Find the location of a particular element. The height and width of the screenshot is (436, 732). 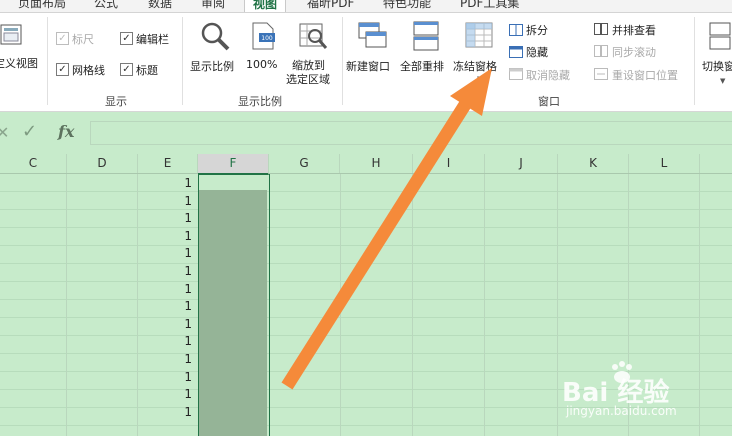

switch-windows-label: 切换窗 is located at coordinates (717, 66).